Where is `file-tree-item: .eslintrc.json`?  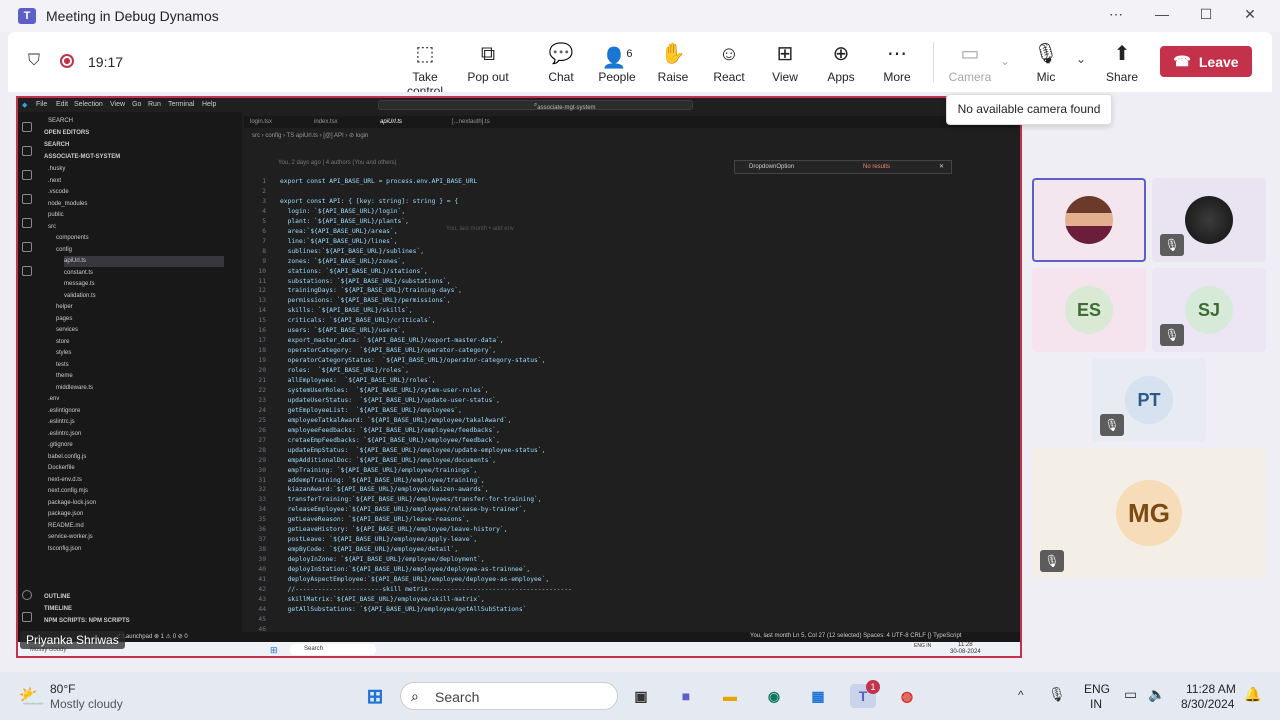 file-tree-item: .eslintrc.json is located at coordinates (64, 434).